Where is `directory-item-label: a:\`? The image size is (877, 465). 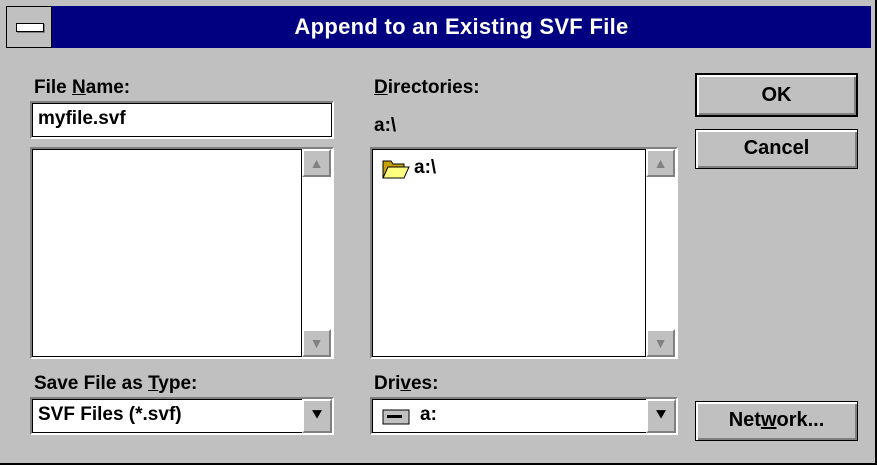 directory-item-label: a:\ is located at coordinates (425, 167).